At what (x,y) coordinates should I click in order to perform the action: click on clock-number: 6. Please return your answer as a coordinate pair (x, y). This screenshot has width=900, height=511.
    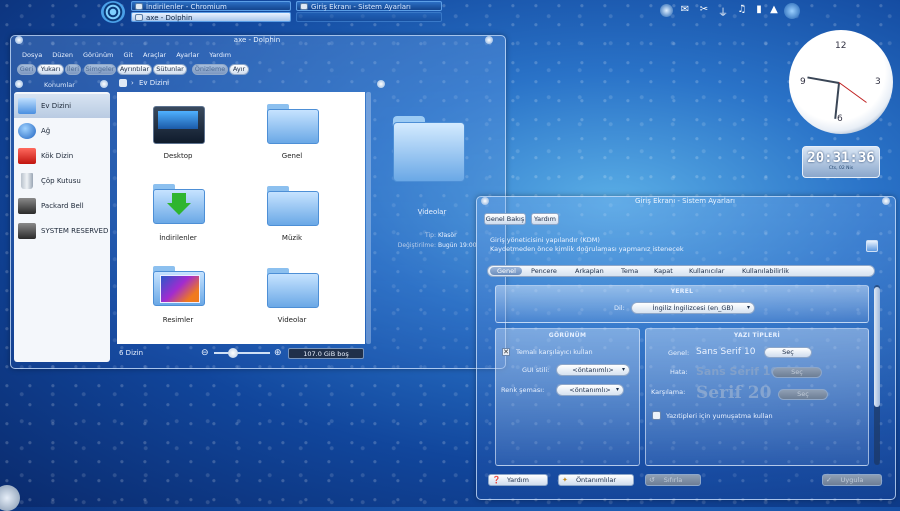
    Looking at the image, I should click on (840, 119).